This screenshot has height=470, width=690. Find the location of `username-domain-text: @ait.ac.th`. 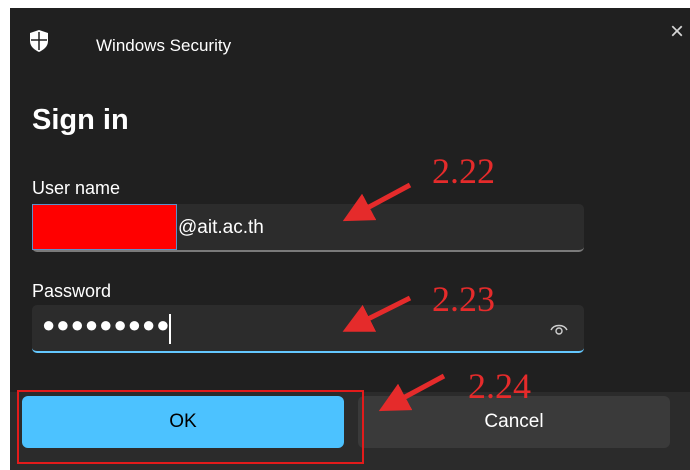

username-domain-text: @ait.ac.th is located at coordinates (221, 227).